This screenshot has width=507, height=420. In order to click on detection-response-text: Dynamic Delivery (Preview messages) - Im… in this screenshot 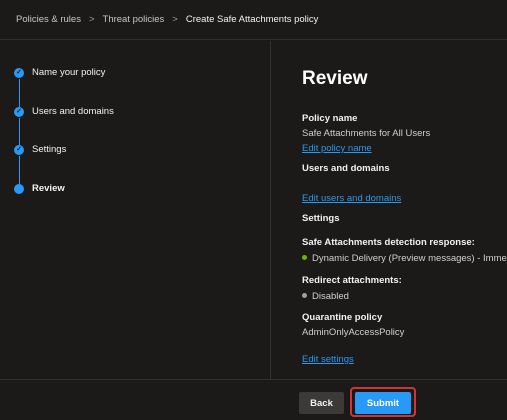, I will do `click(409, 258)`.